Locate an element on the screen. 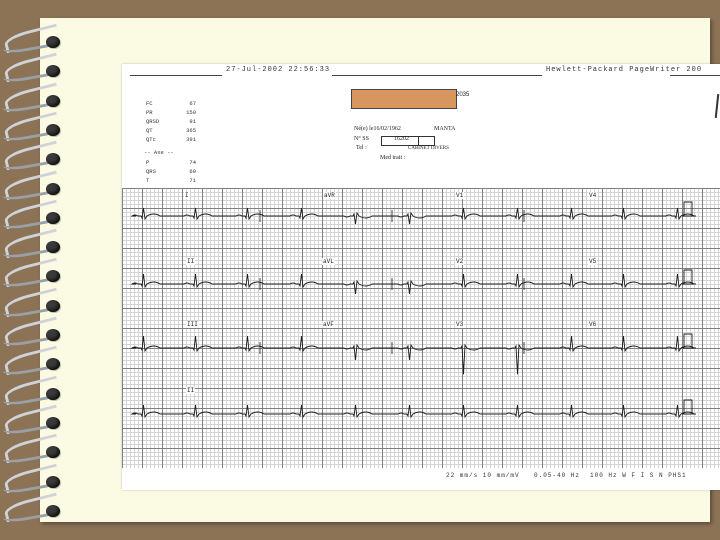 The width and height of the screenshot is (720, 540). lead-label-v5: V5 is located at coordinates (593, 261).